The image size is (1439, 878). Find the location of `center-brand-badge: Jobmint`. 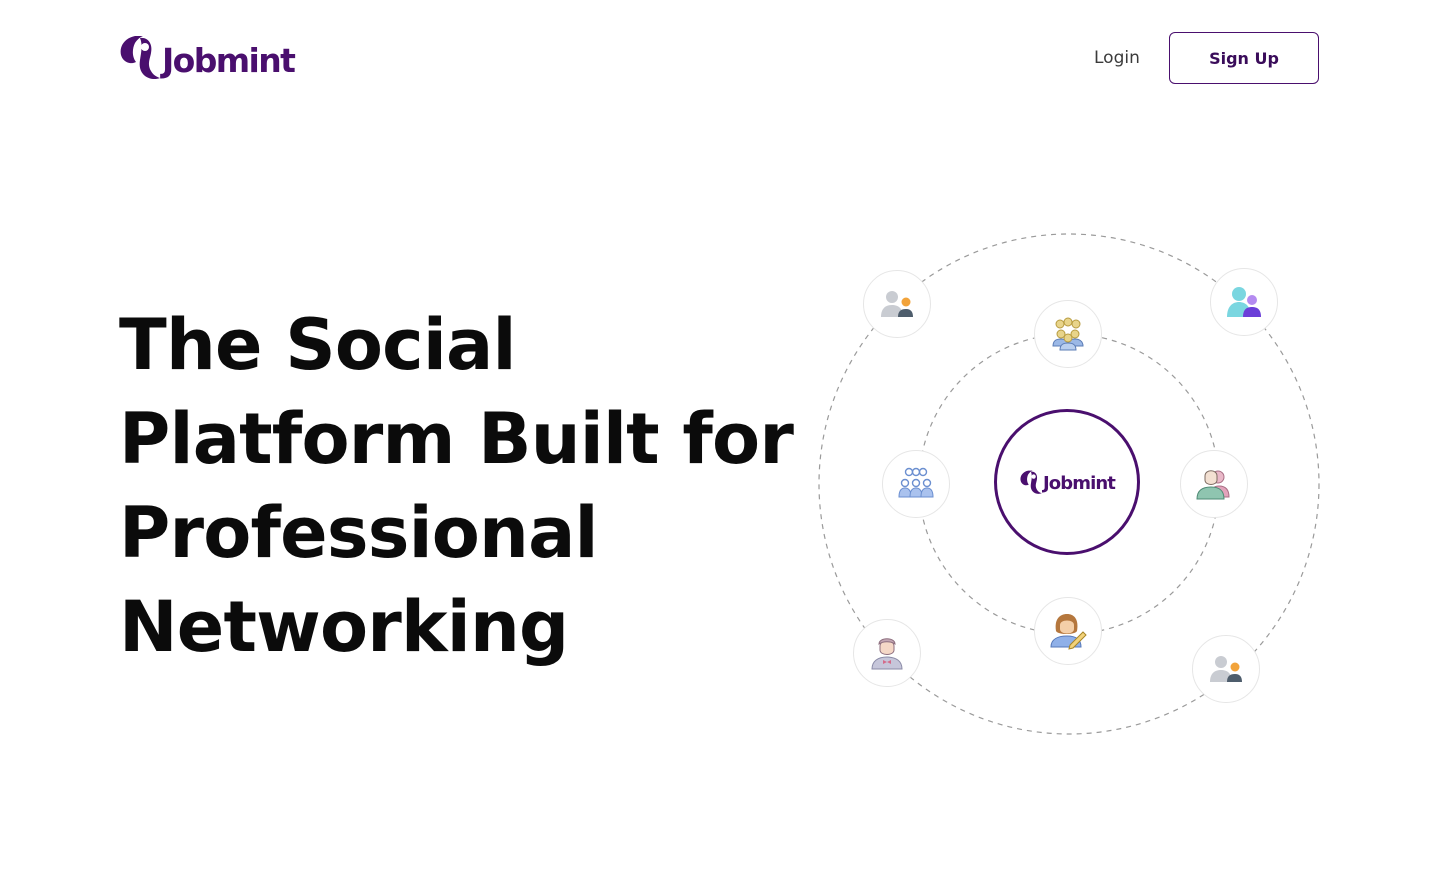

center-brand-badge: Jobmint is located at coordinates (1067, 482).